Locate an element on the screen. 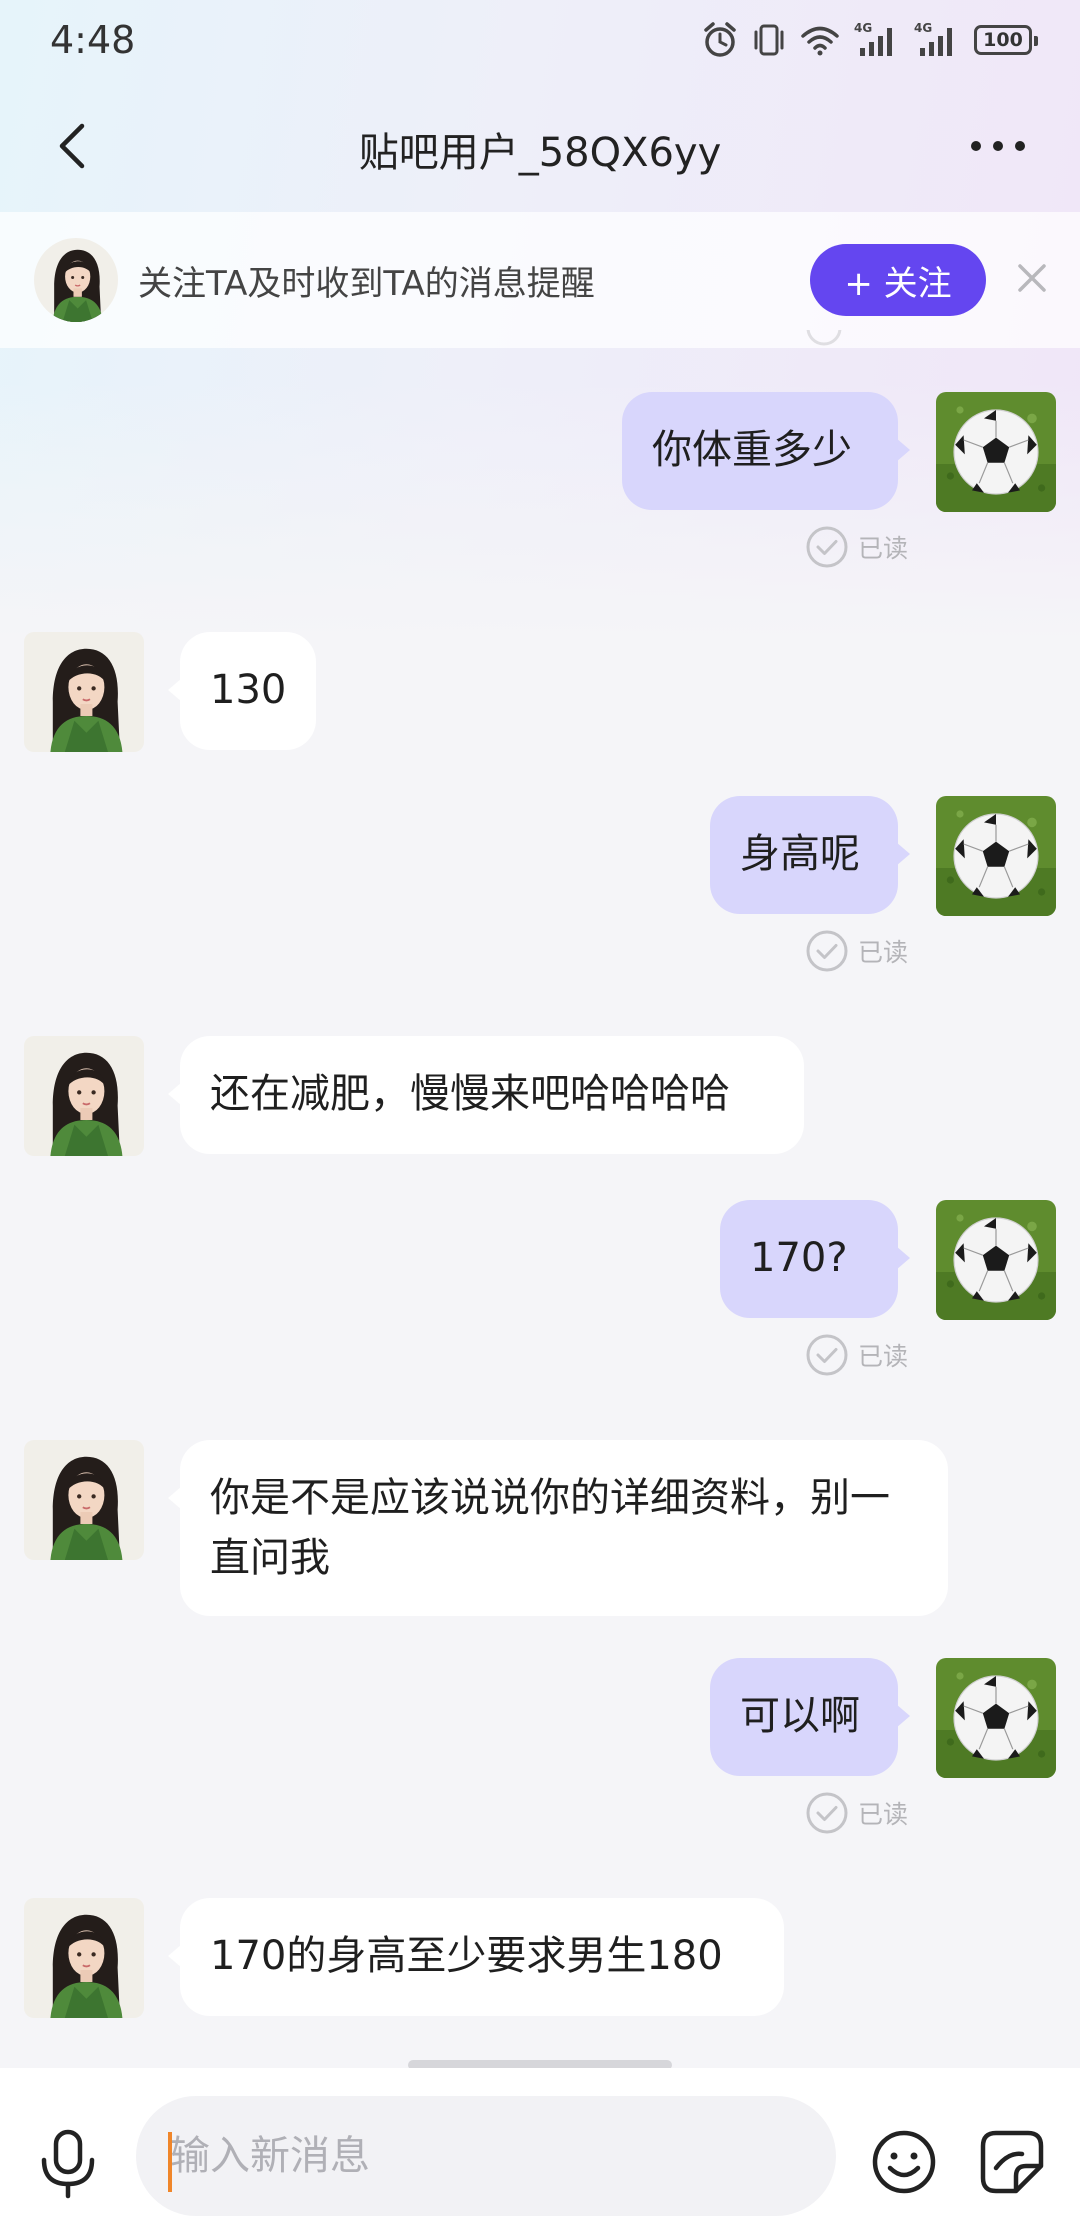 The height and width of the screenshot is (2240, 1080). follow-button: + 关注 is located at coordinates (898, 280).